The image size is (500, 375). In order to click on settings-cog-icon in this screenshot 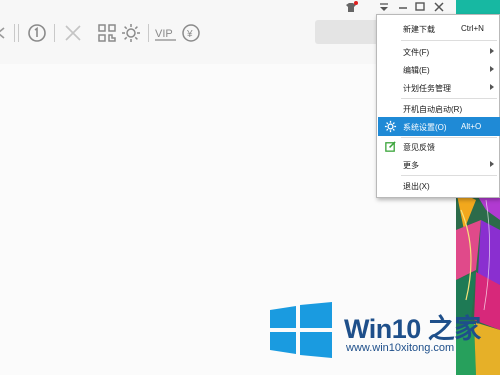, I will do `click(131, 33)`.